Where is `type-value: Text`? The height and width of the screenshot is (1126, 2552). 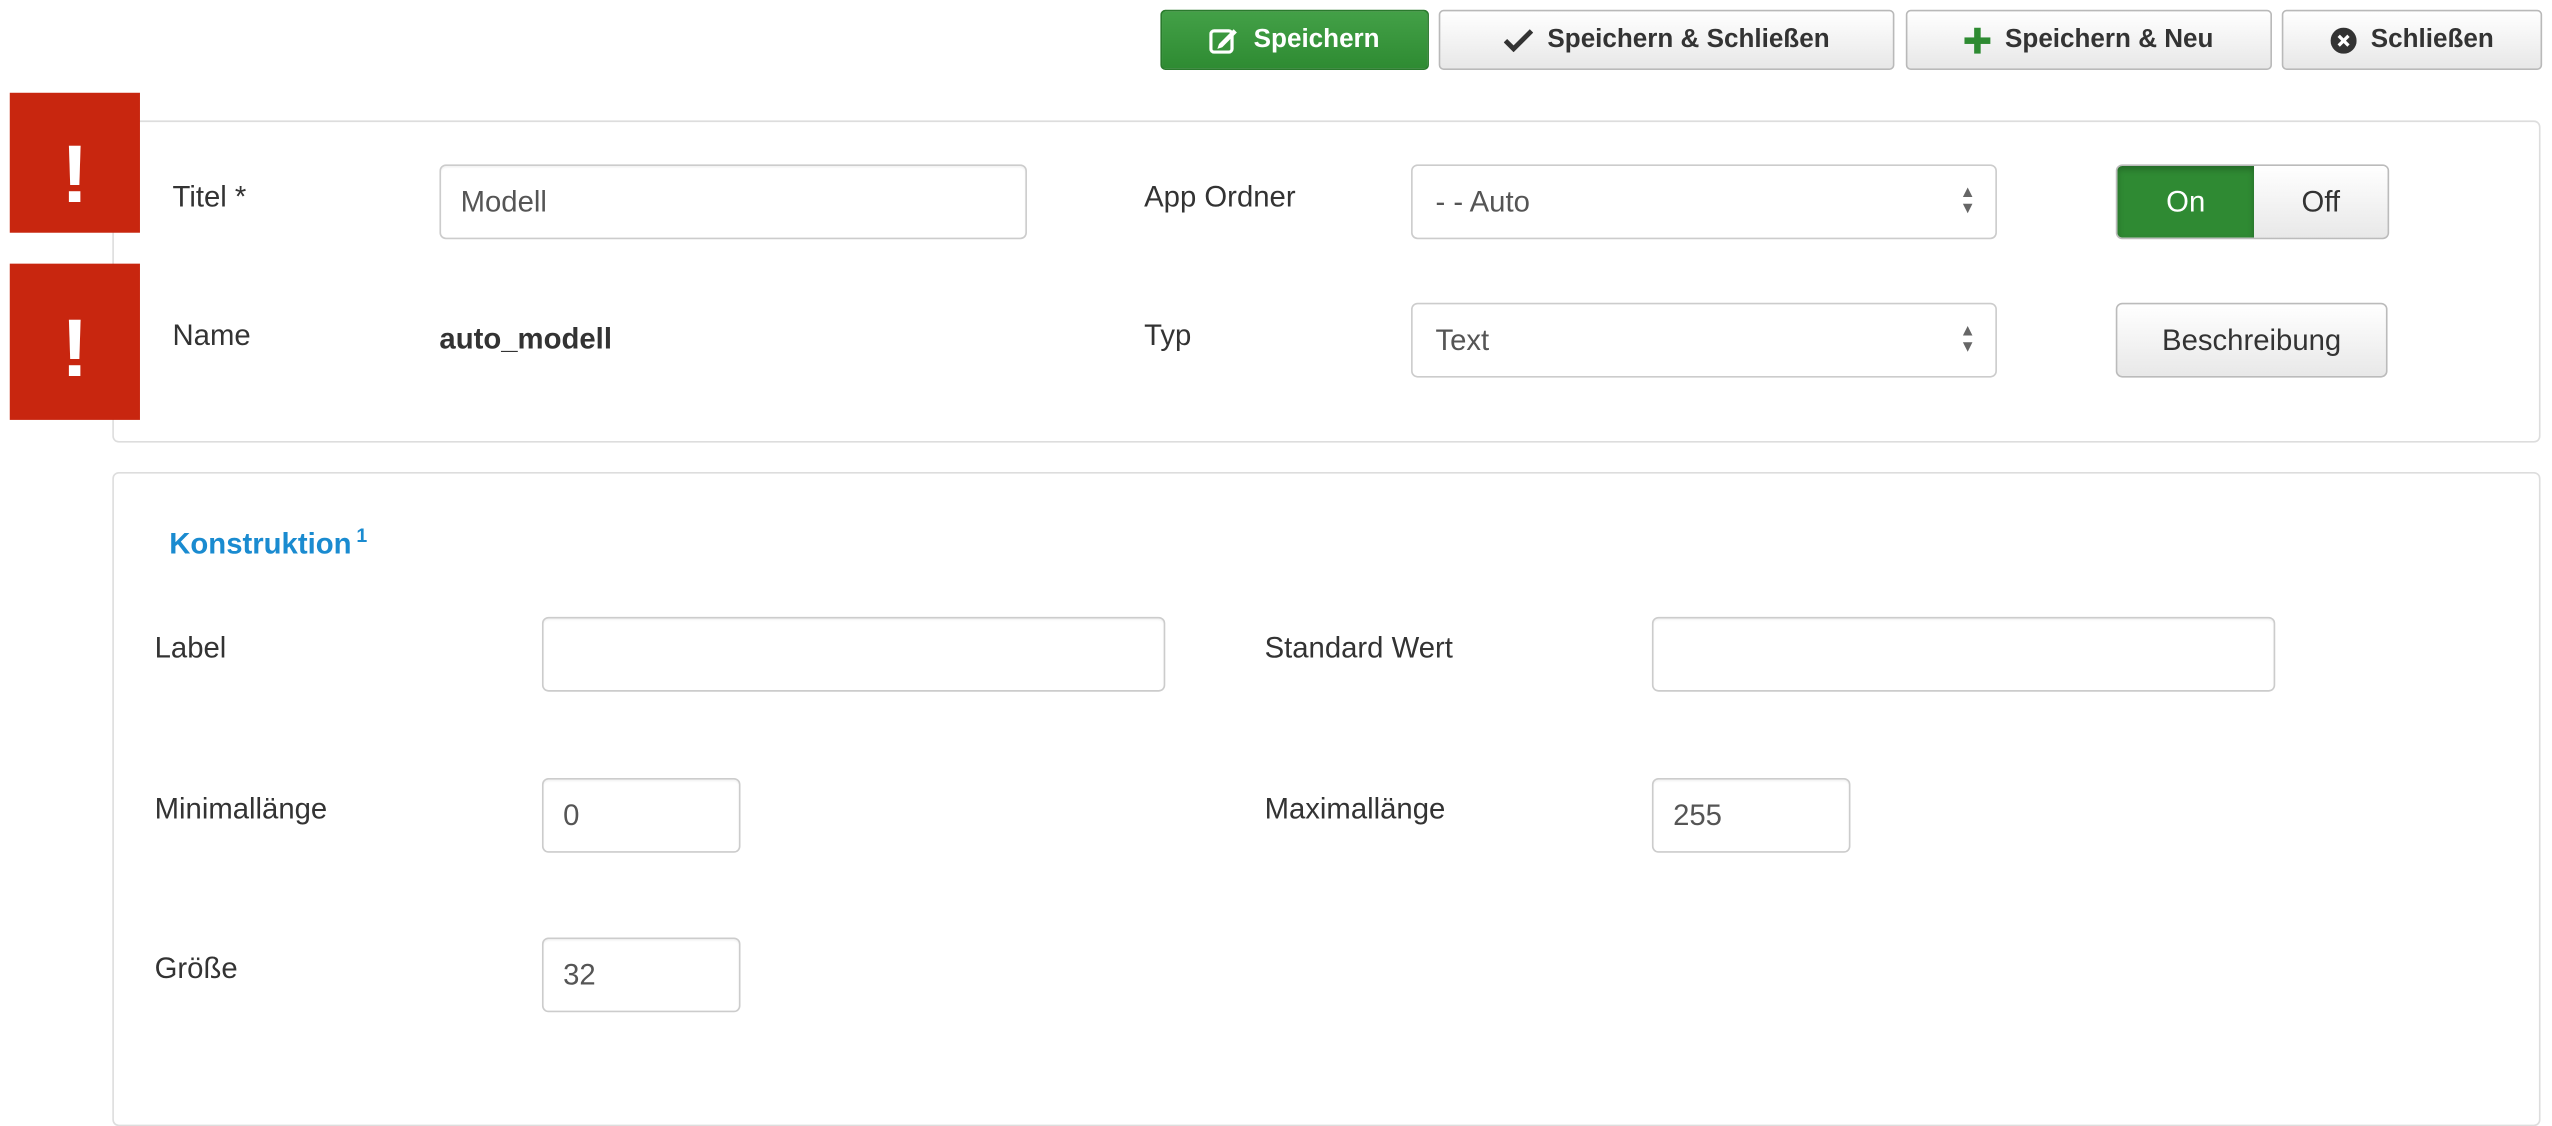 type-value: Text is located at coordinates (1462, 339).